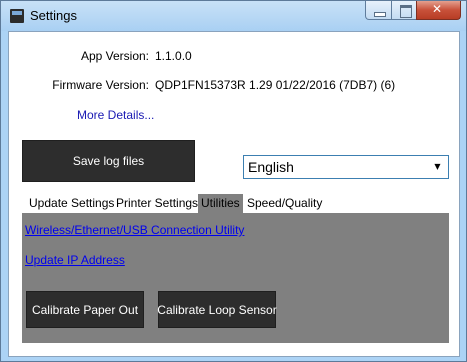 This screenshot has height=362, width=467. What do you see at coordinates (75, 260) in the screenshot?
I see `update-ip-address-link: Update IP Address` at bounding box center [75, 260].